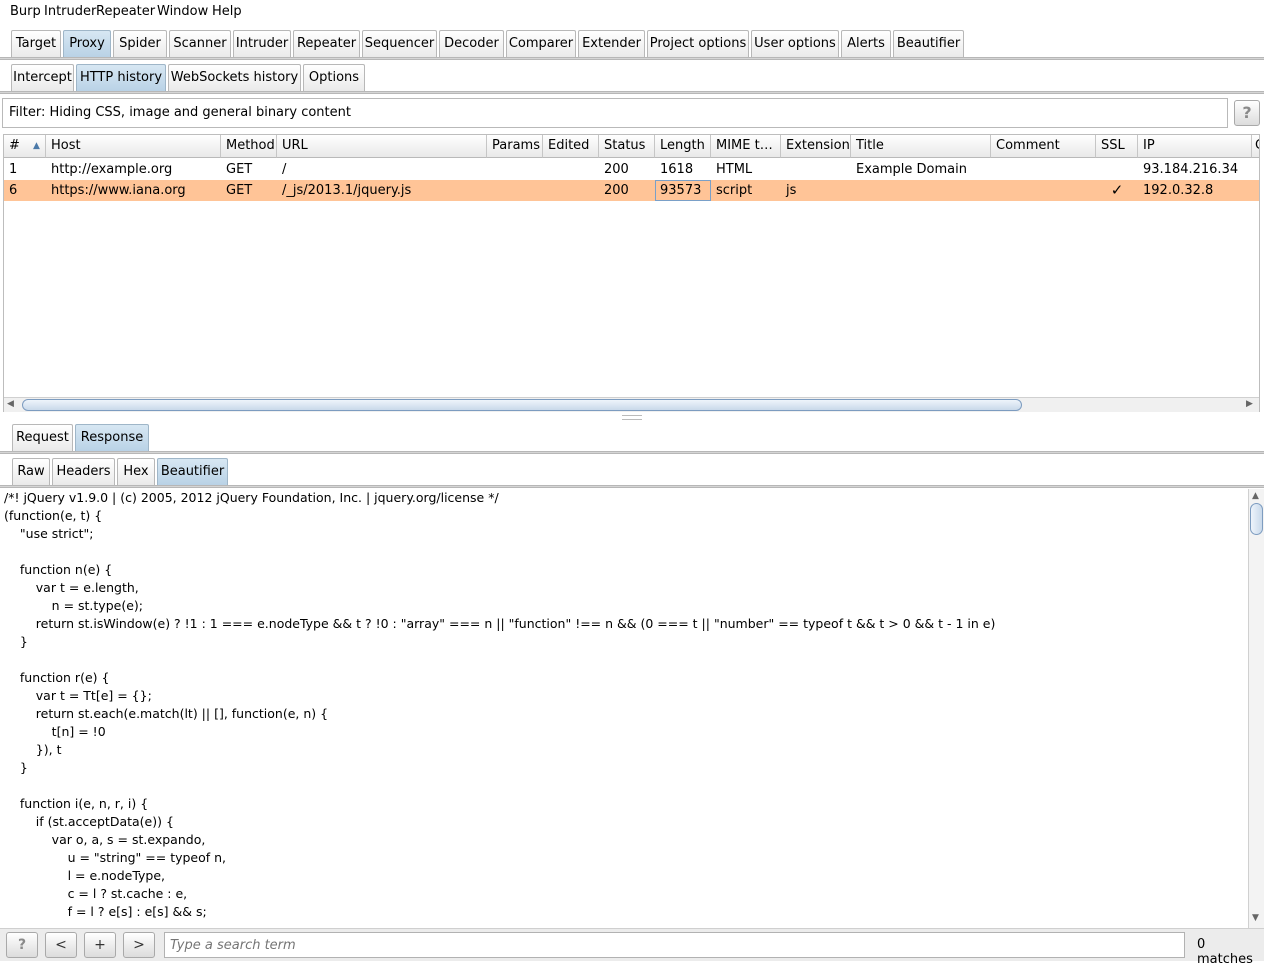 The image size is (1264, 967). I want to click on ssl-check-icon: ✓, so click(1117, 190).